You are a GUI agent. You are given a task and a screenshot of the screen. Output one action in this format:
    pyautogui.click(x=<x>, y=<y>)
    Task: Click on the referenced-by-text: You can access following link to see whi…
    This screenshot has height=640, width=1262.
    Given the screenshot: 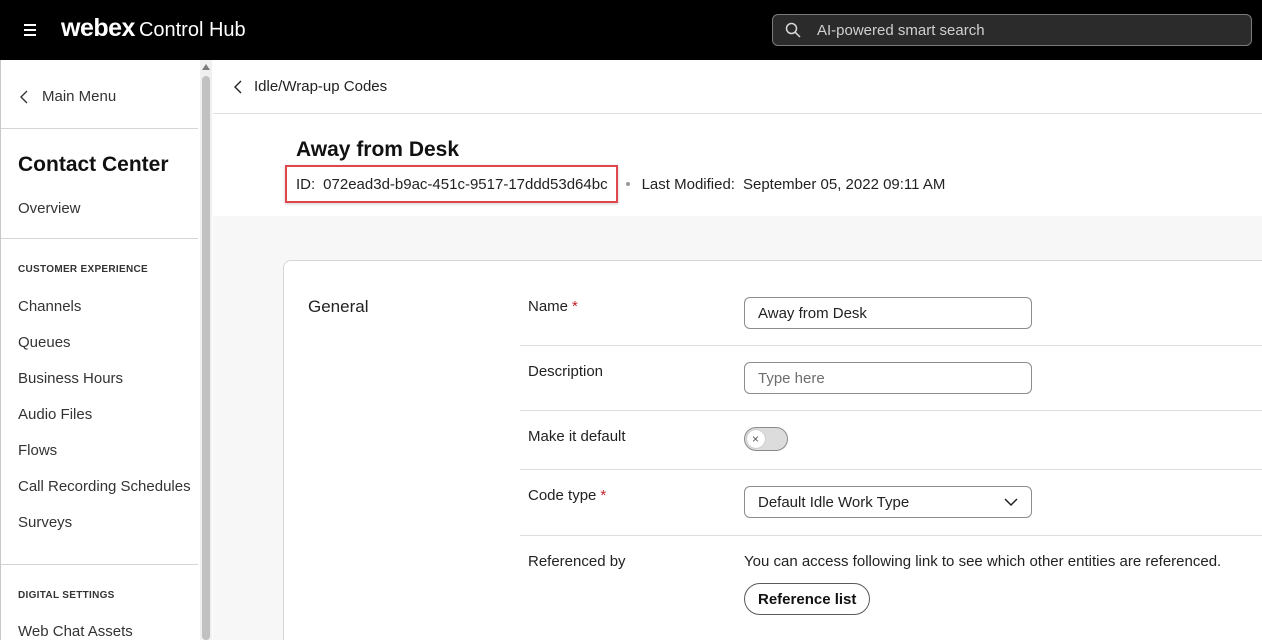 What is the action you would take?
    pyautogui.click(x=983, y=561)
    